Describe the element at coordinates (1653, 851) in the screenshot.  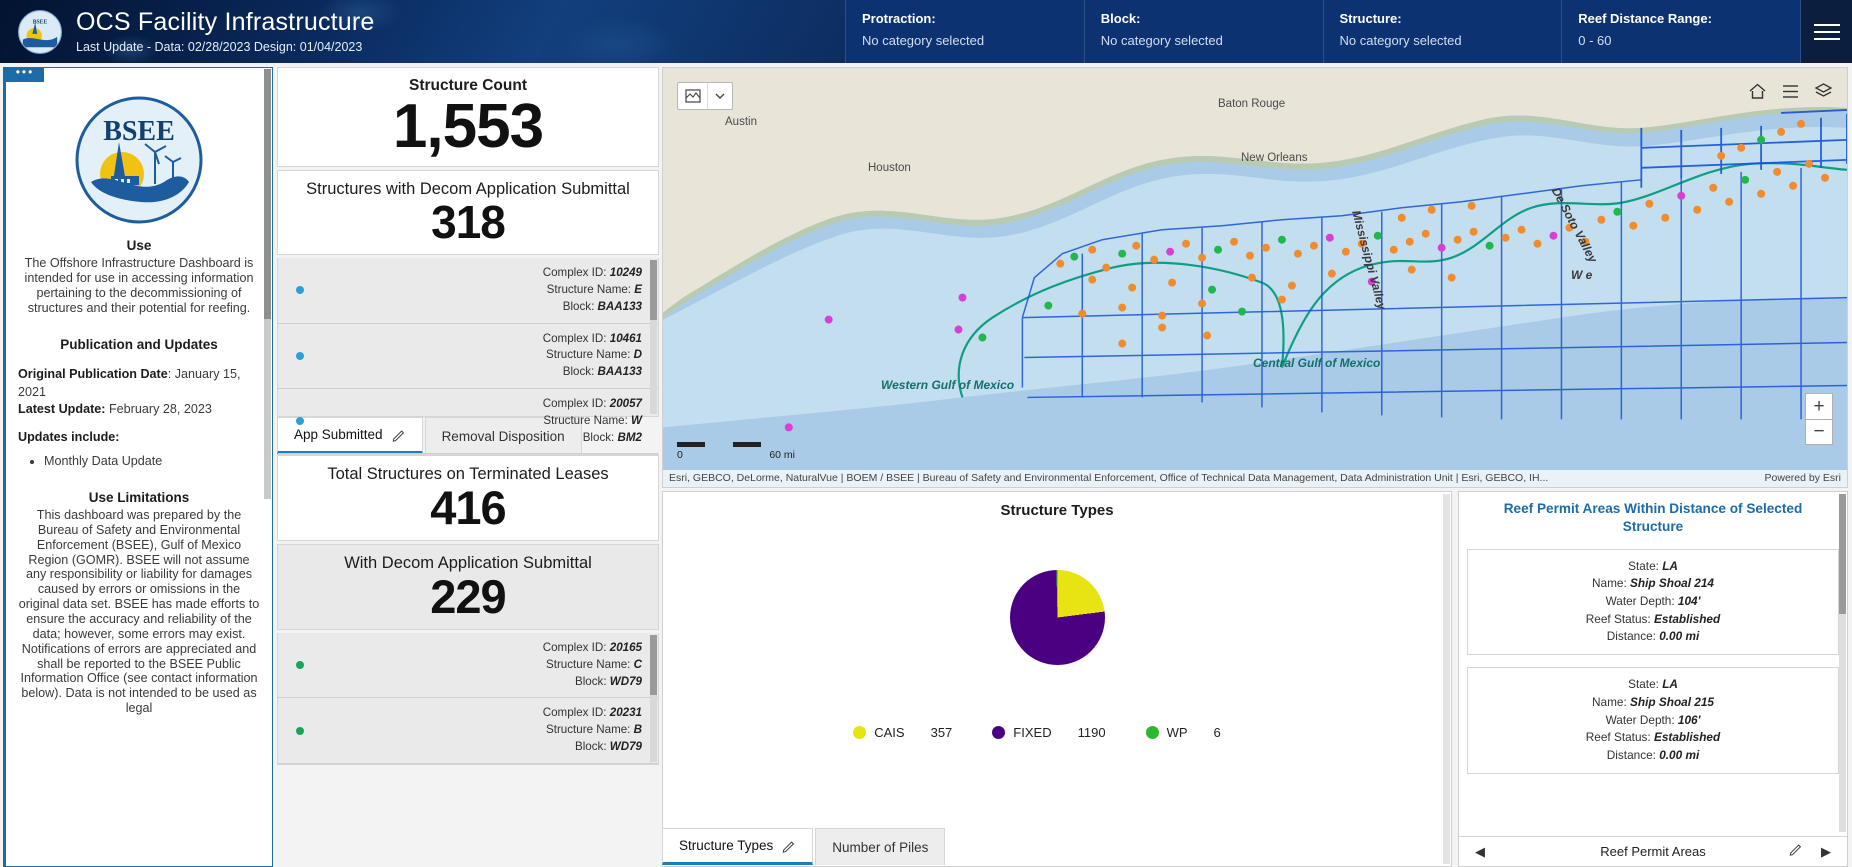
I see `reef-pager-label: Reef Permit Areas` at that location.